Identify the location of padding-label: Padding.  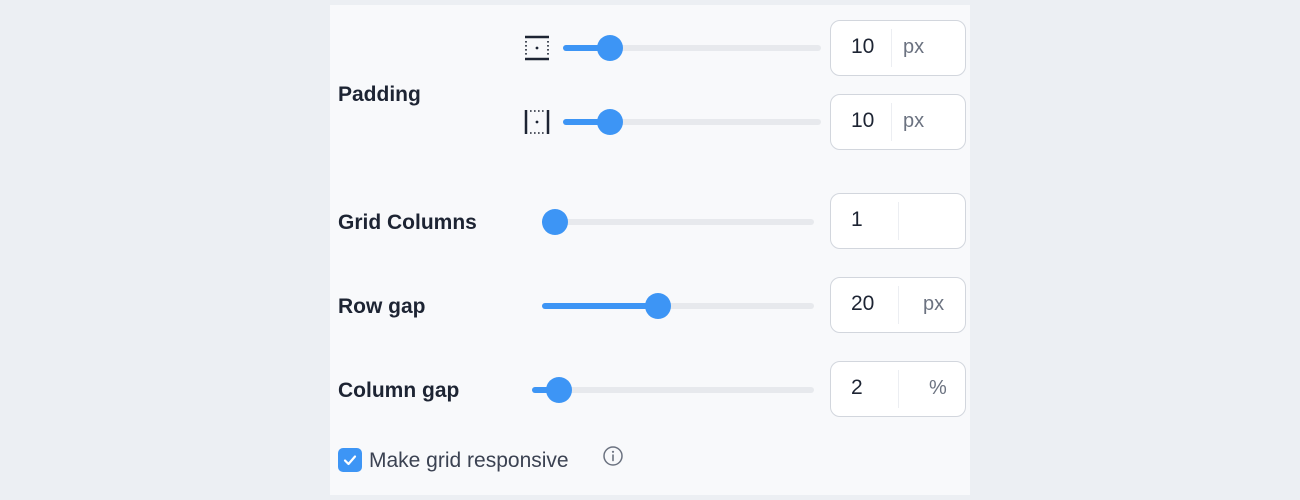
(379, 94).